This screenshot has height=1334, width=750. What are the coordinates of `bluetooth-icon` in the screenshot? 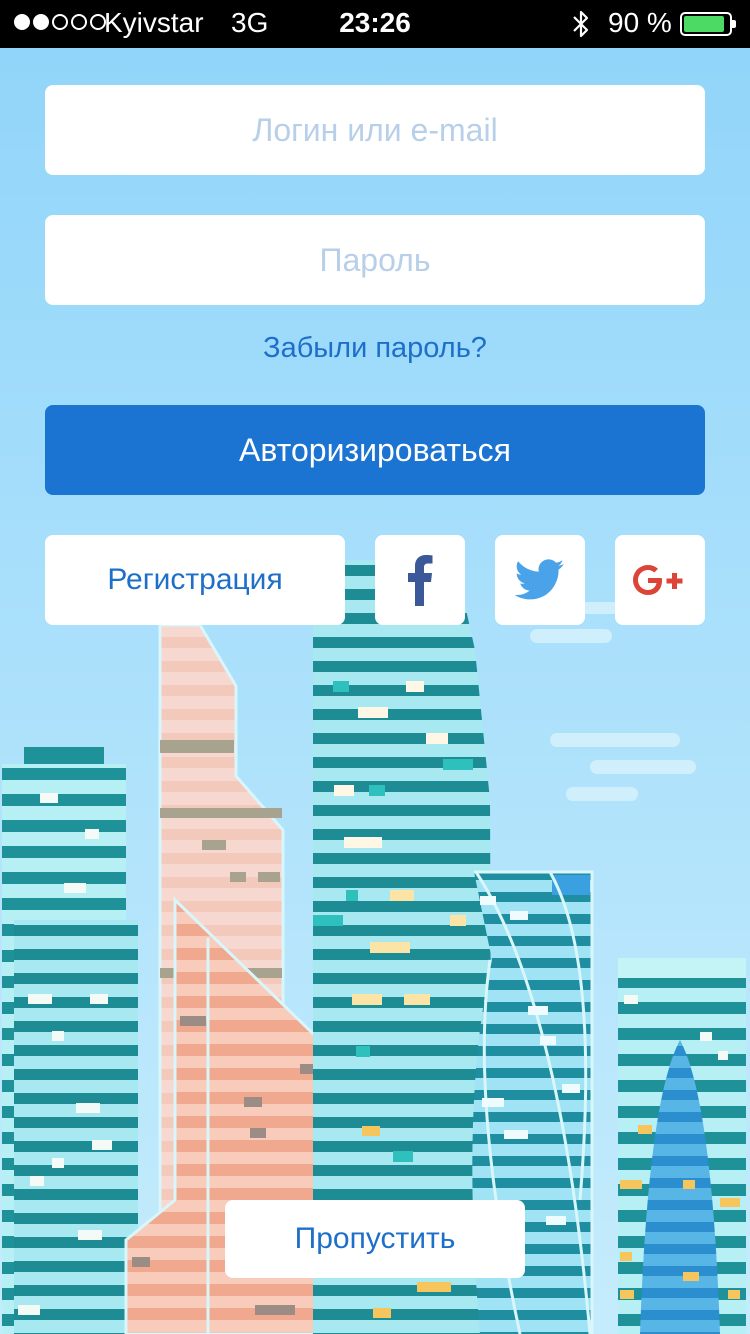 It's located at (581, 24).